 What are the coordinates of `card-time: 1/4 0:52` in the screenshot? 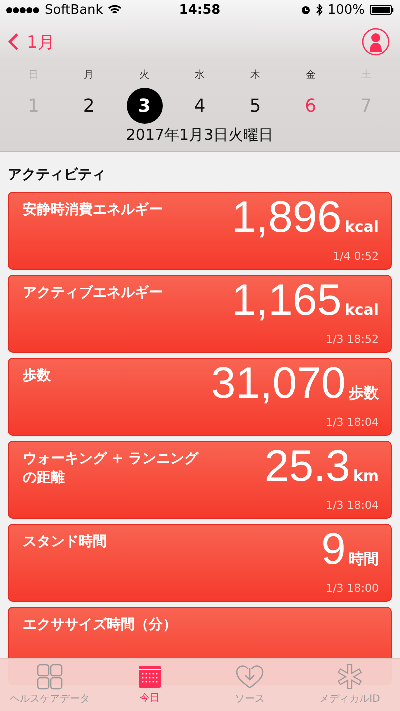 It's located at (356, 256).